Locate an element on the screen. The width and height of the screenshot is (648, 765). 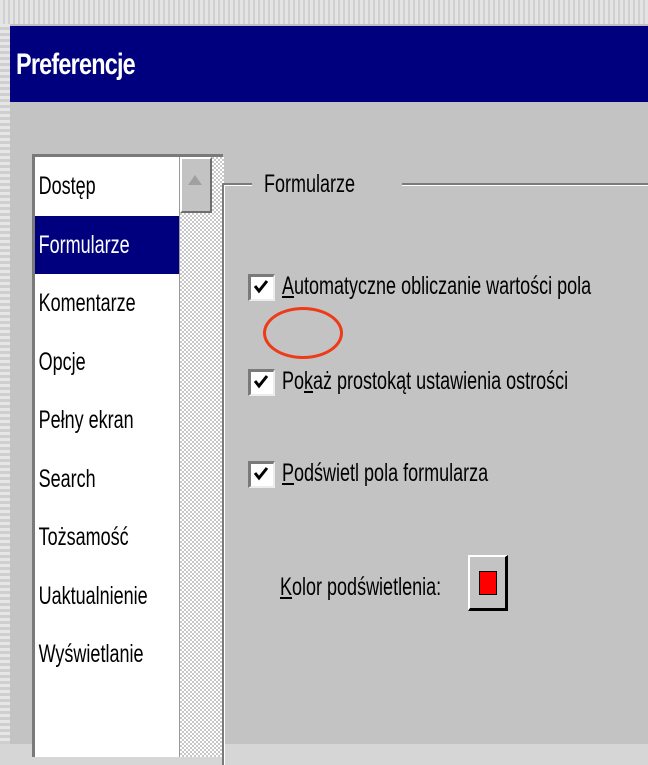
list-item-label: Komentarze is located at coordinates (87, 303).